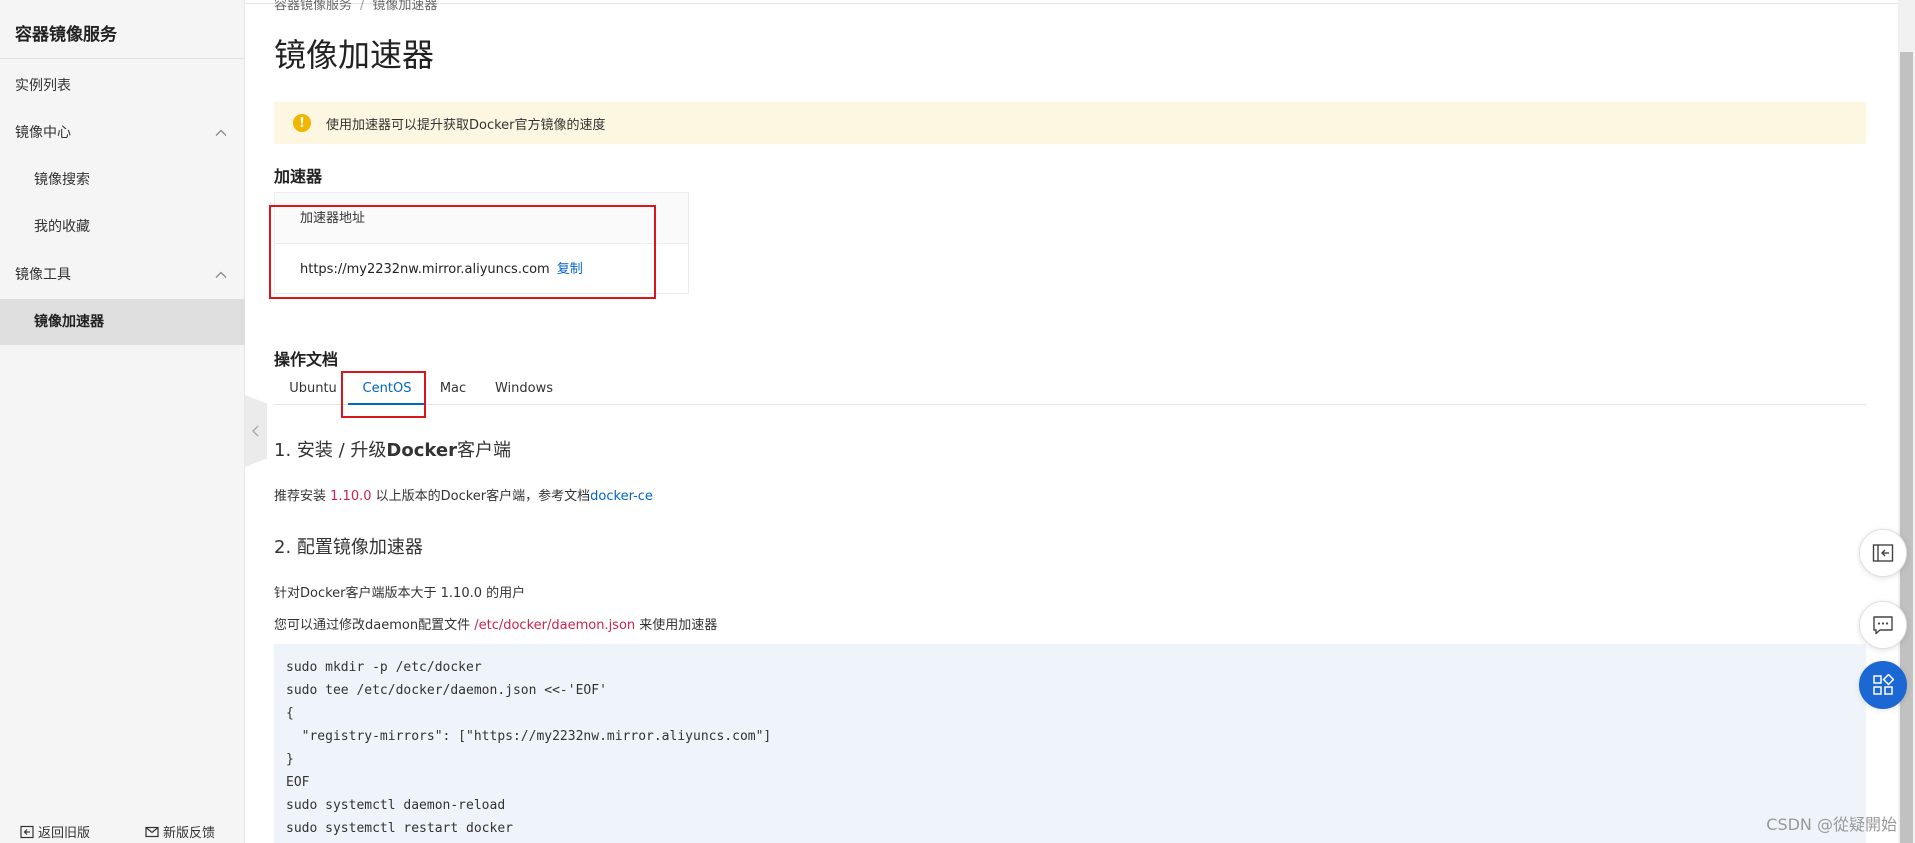 The image size is (1915, 843). What do you see at coordinates (66, 35) in the screenshot?
I see `sidebar-title: 容器镜像服务` at bounding box center [66, 35].